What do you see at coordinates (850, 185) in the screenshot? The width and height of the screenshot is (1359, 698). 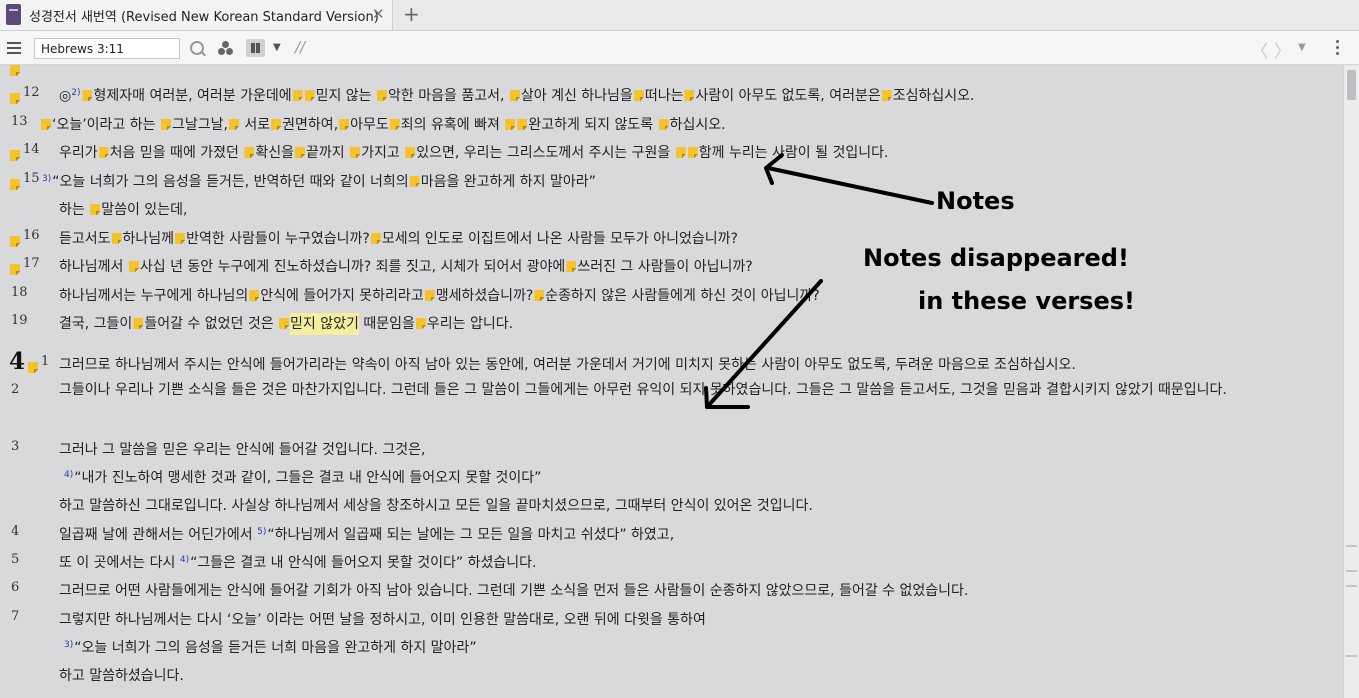 I see `arrow-to-verse-14-notes` at bounding box center [850, 185].